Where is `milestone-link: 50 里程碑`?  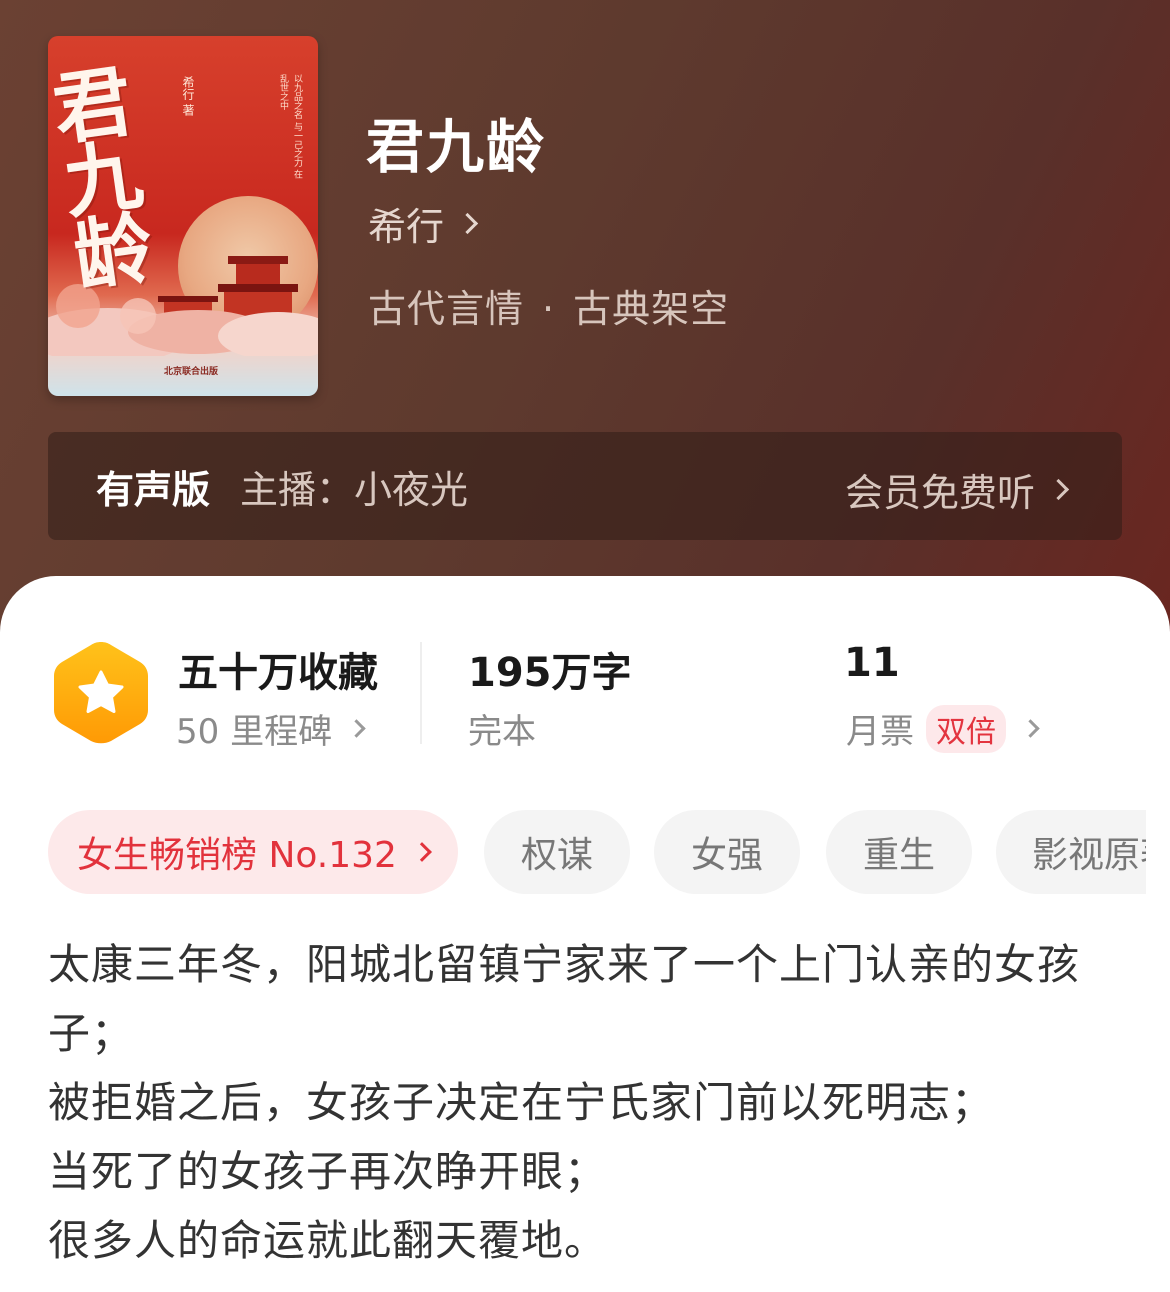
milestone-link: 50 里程碑 is located at coordinates (271, 728).